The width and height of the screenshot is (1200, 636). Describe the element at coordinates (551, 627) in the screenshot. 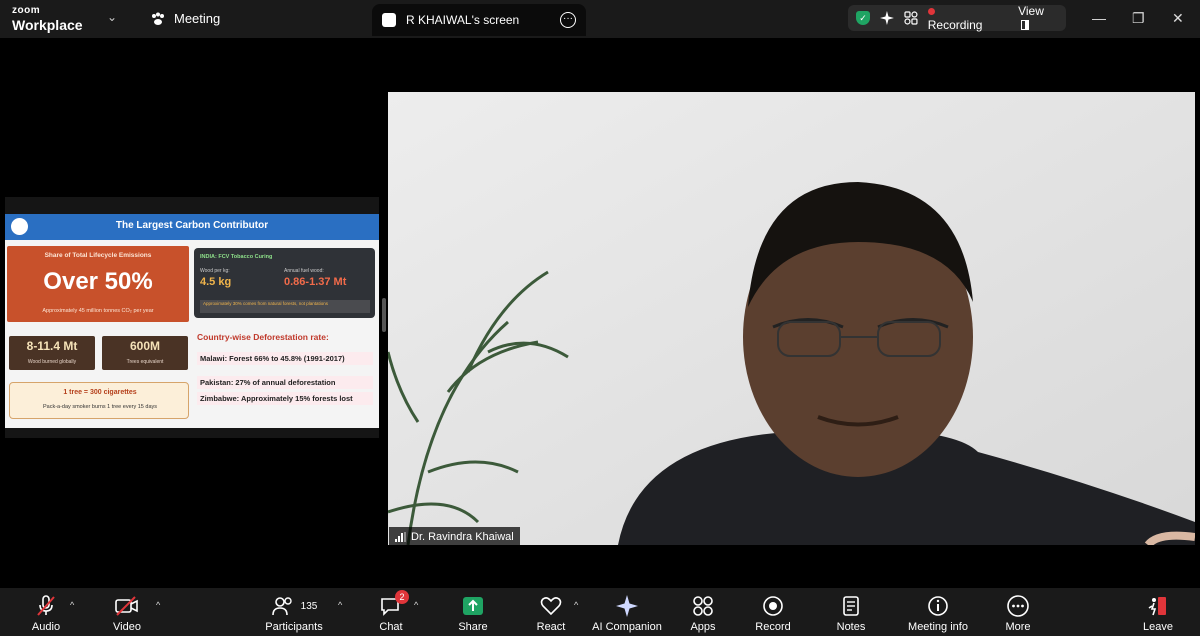

I see `react-label: React` at that location.